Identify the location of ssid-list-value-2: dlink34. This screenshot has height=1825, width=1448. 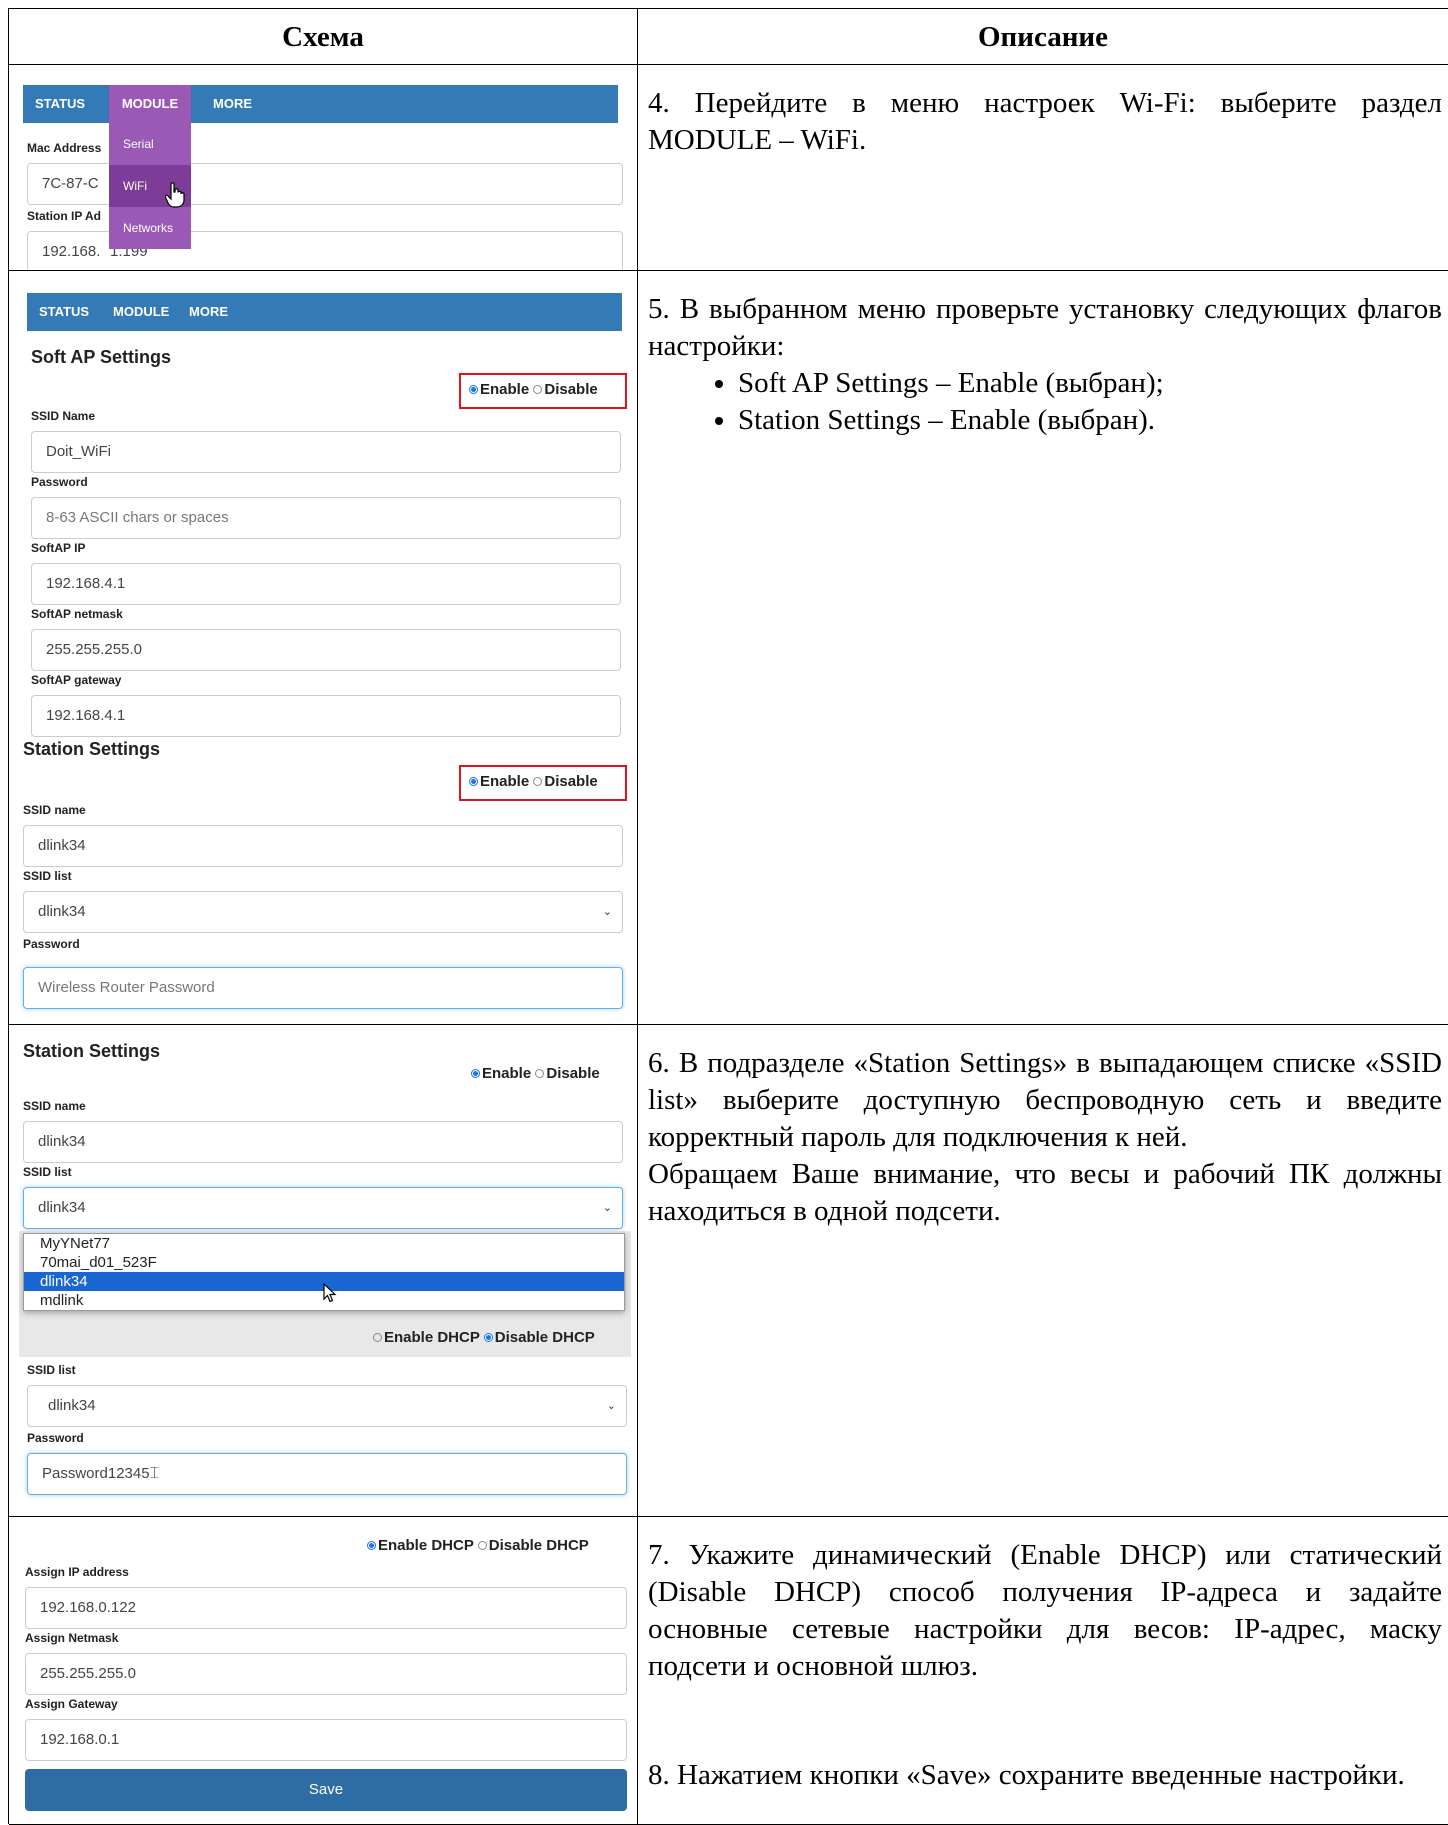
(72, 1405).